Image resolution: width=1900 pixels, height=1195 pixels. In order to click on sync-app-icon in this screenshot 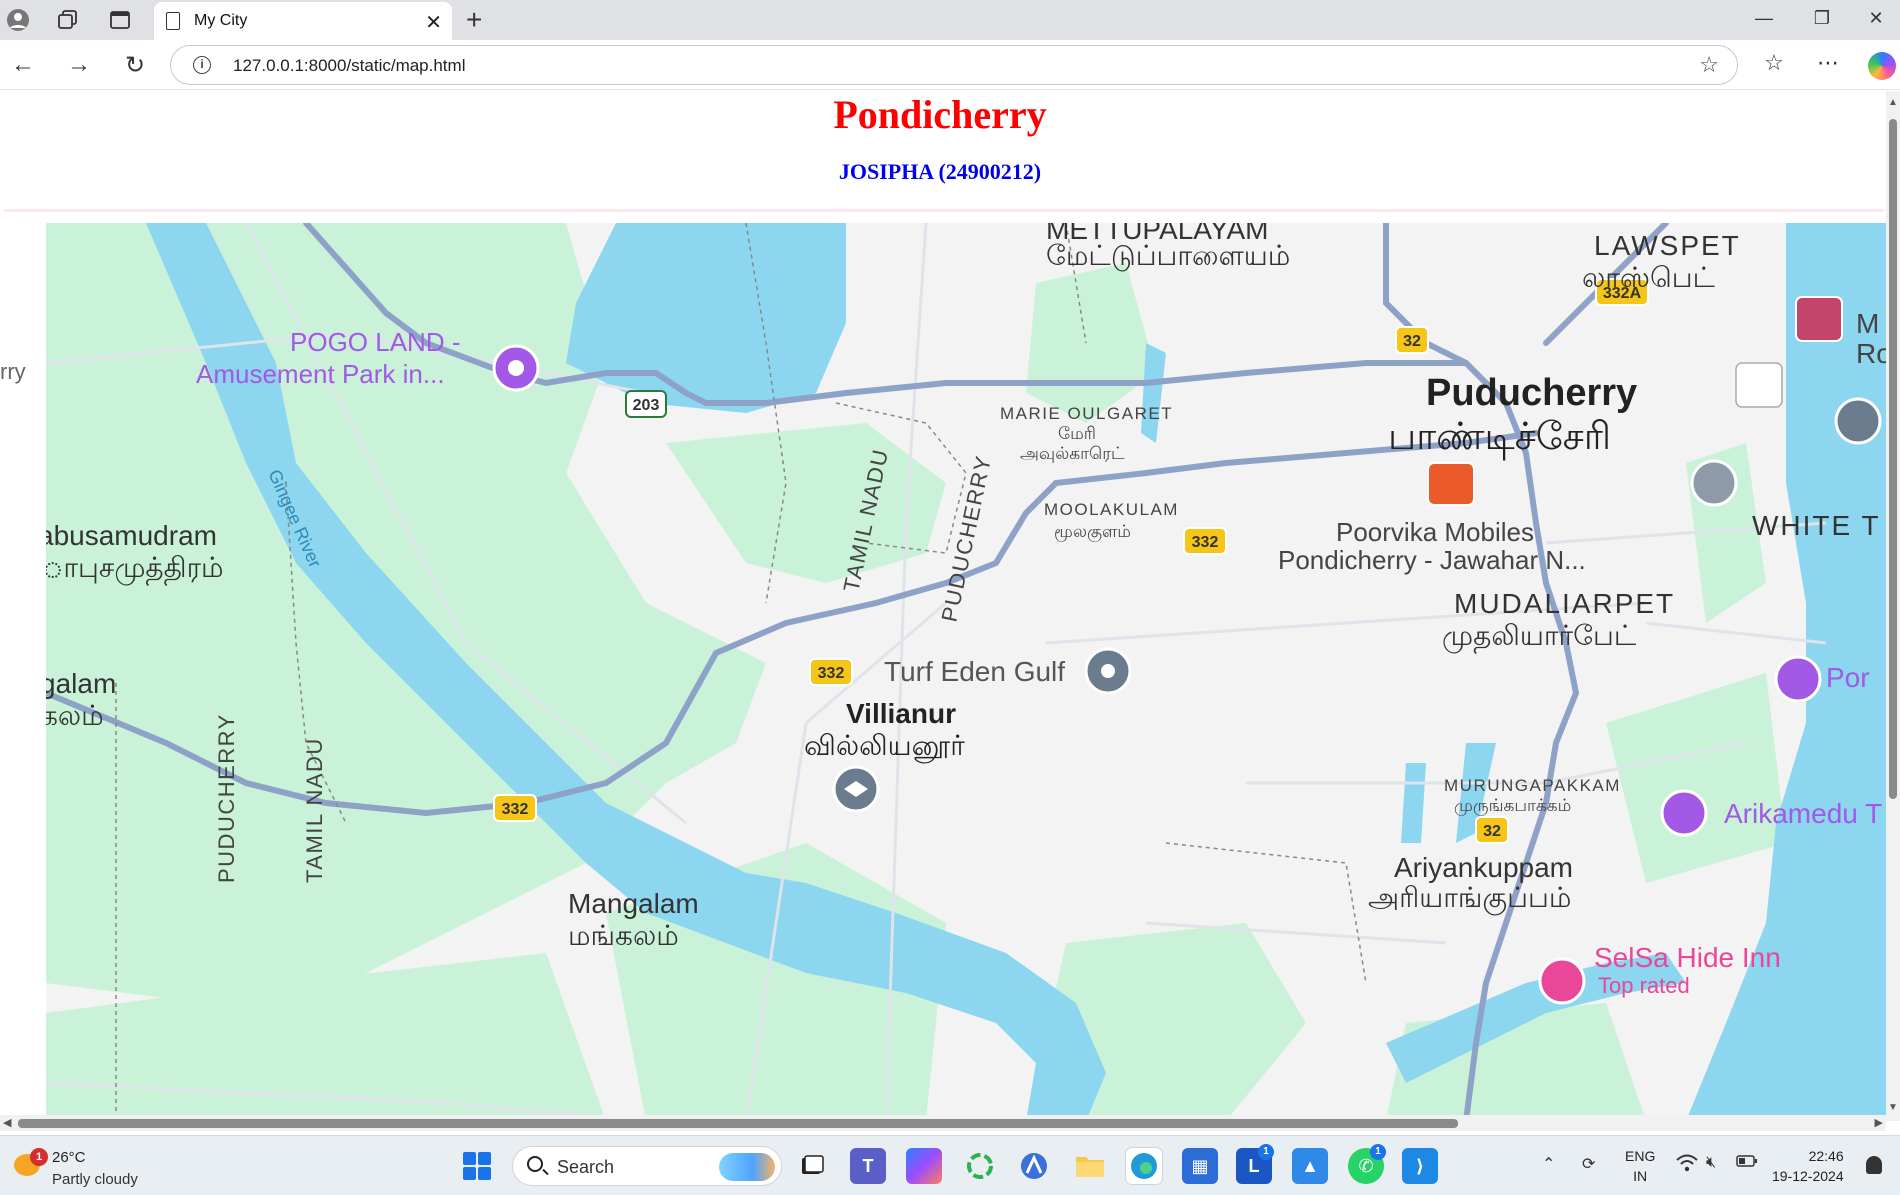, I will do `click(980, 1166)`.